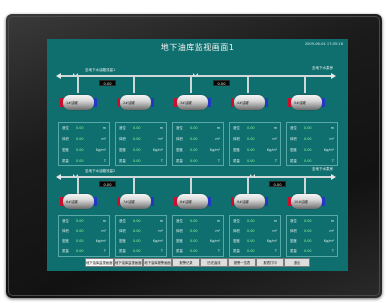 This screenshot has height=303, width=386. Describe the element at coordinates (214, 262) in the screenshot. I see `tab-history-curve: 历史曲线` at that location.